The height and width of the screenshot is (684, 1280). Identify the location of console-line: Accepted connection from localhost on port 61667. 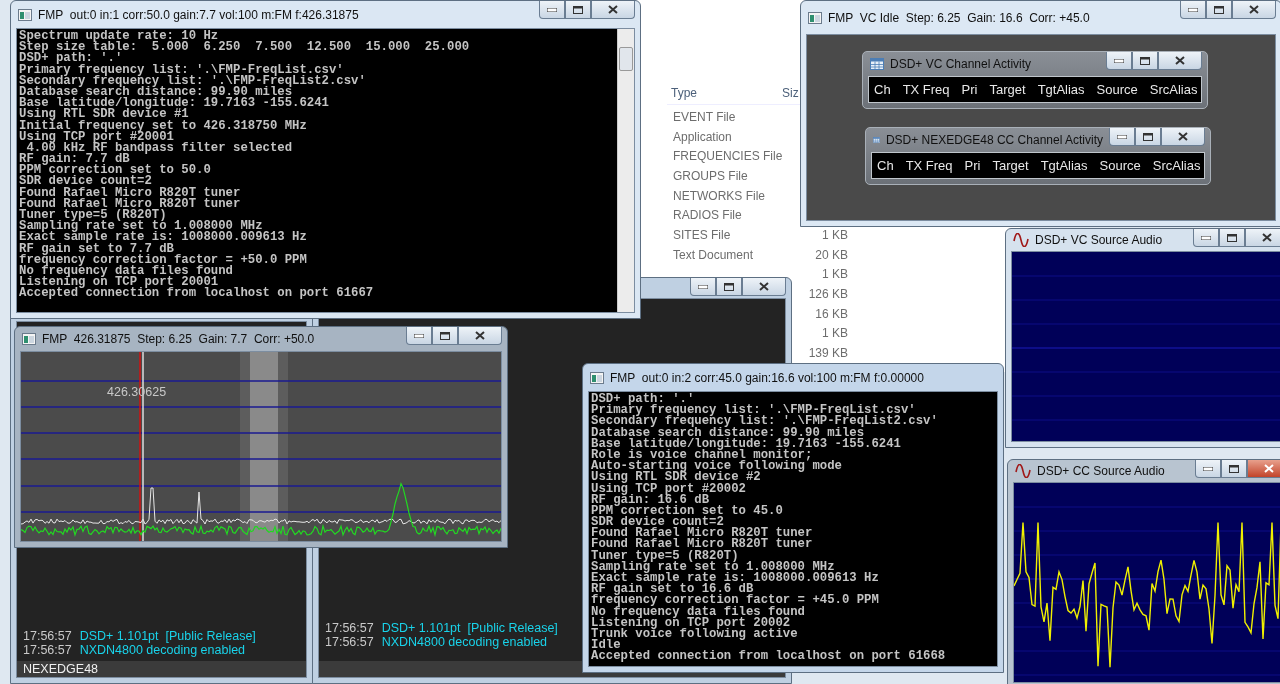
(197, 294).